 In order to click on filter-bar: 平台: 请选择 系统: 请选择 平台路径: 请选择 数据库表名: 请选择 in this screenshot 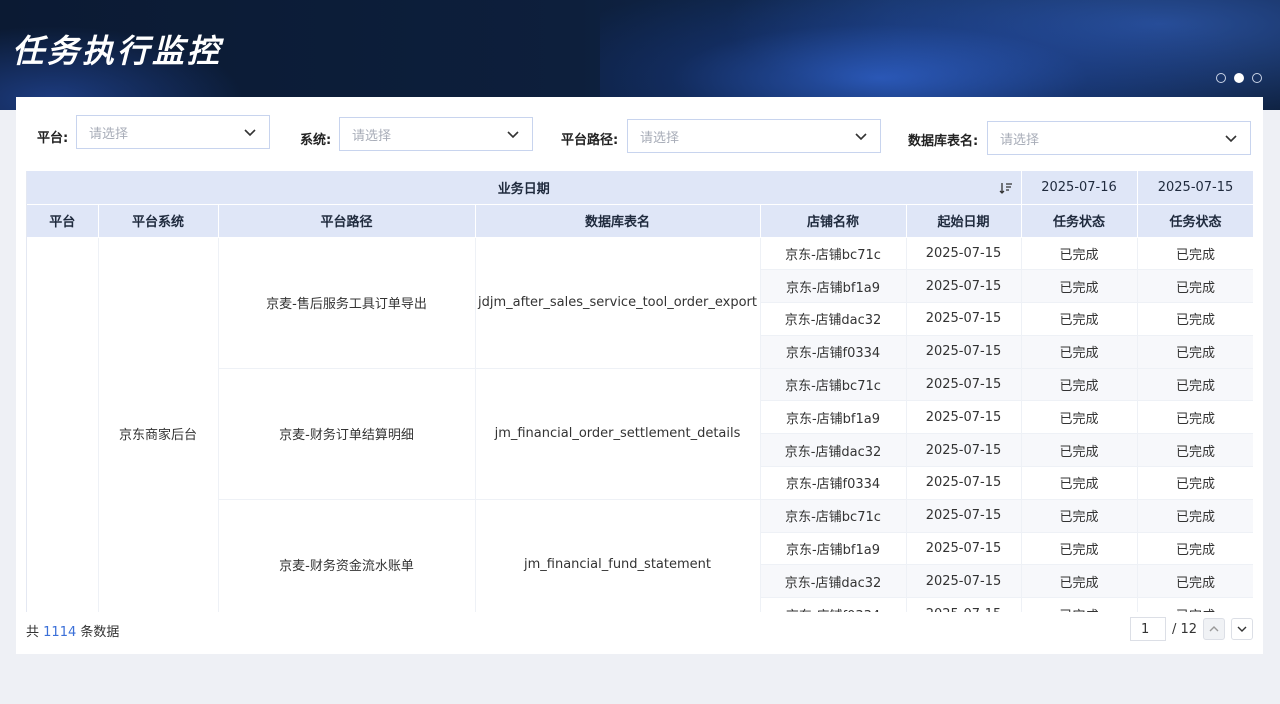, I will do `click(639, 132)`.